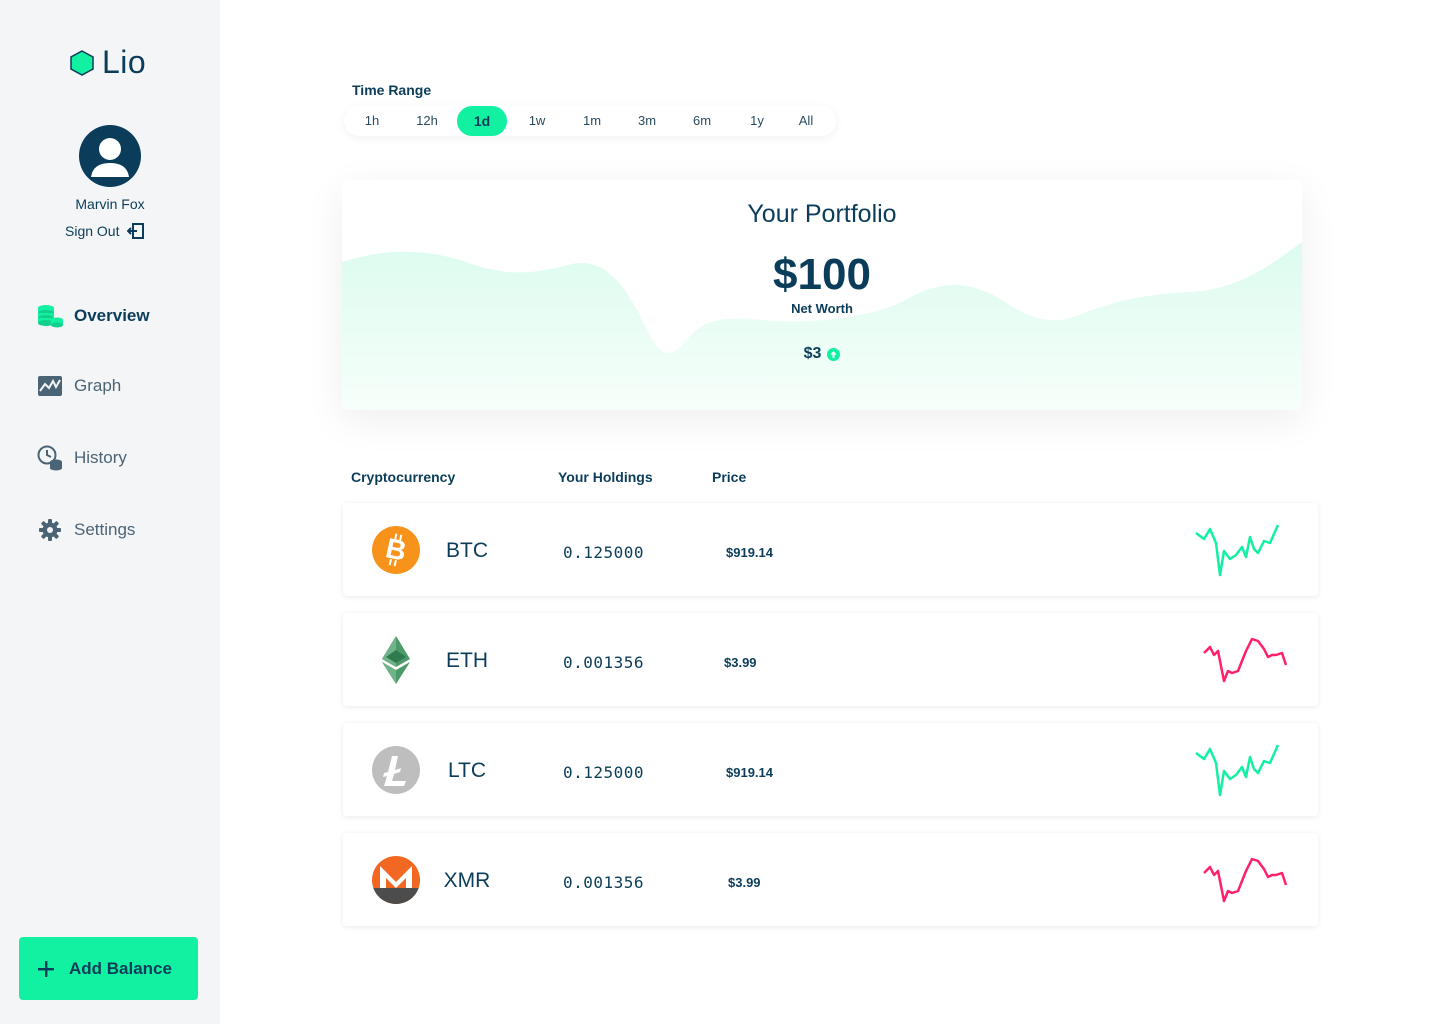 This screenshot has width=1440, height=1024. What do you see at coordinates (120, 968) in the screenshot?
I see `add-balance-label: Add Balance` at bounding box center [120, 968].